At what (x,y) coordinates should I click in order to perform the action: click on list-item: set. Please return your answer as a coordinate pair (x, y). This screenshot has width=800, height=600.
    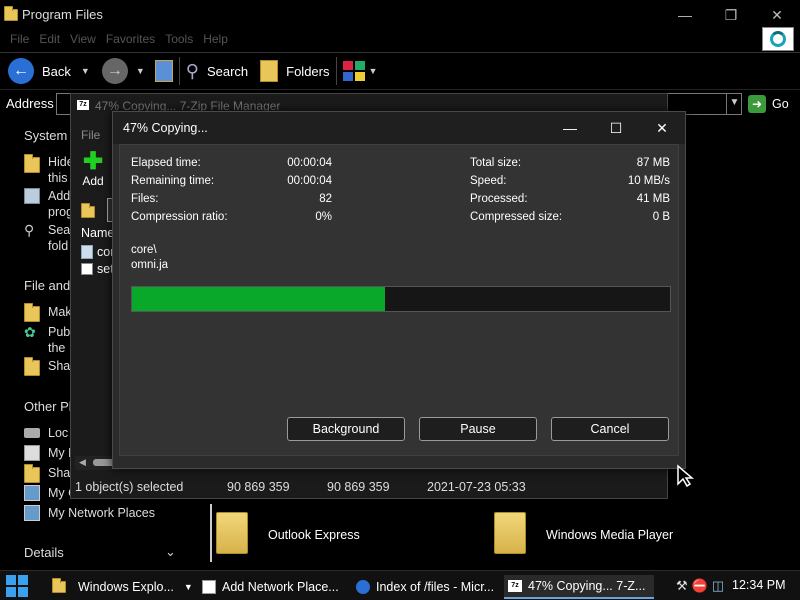
    Looking at the image, I should click on (97, 269).